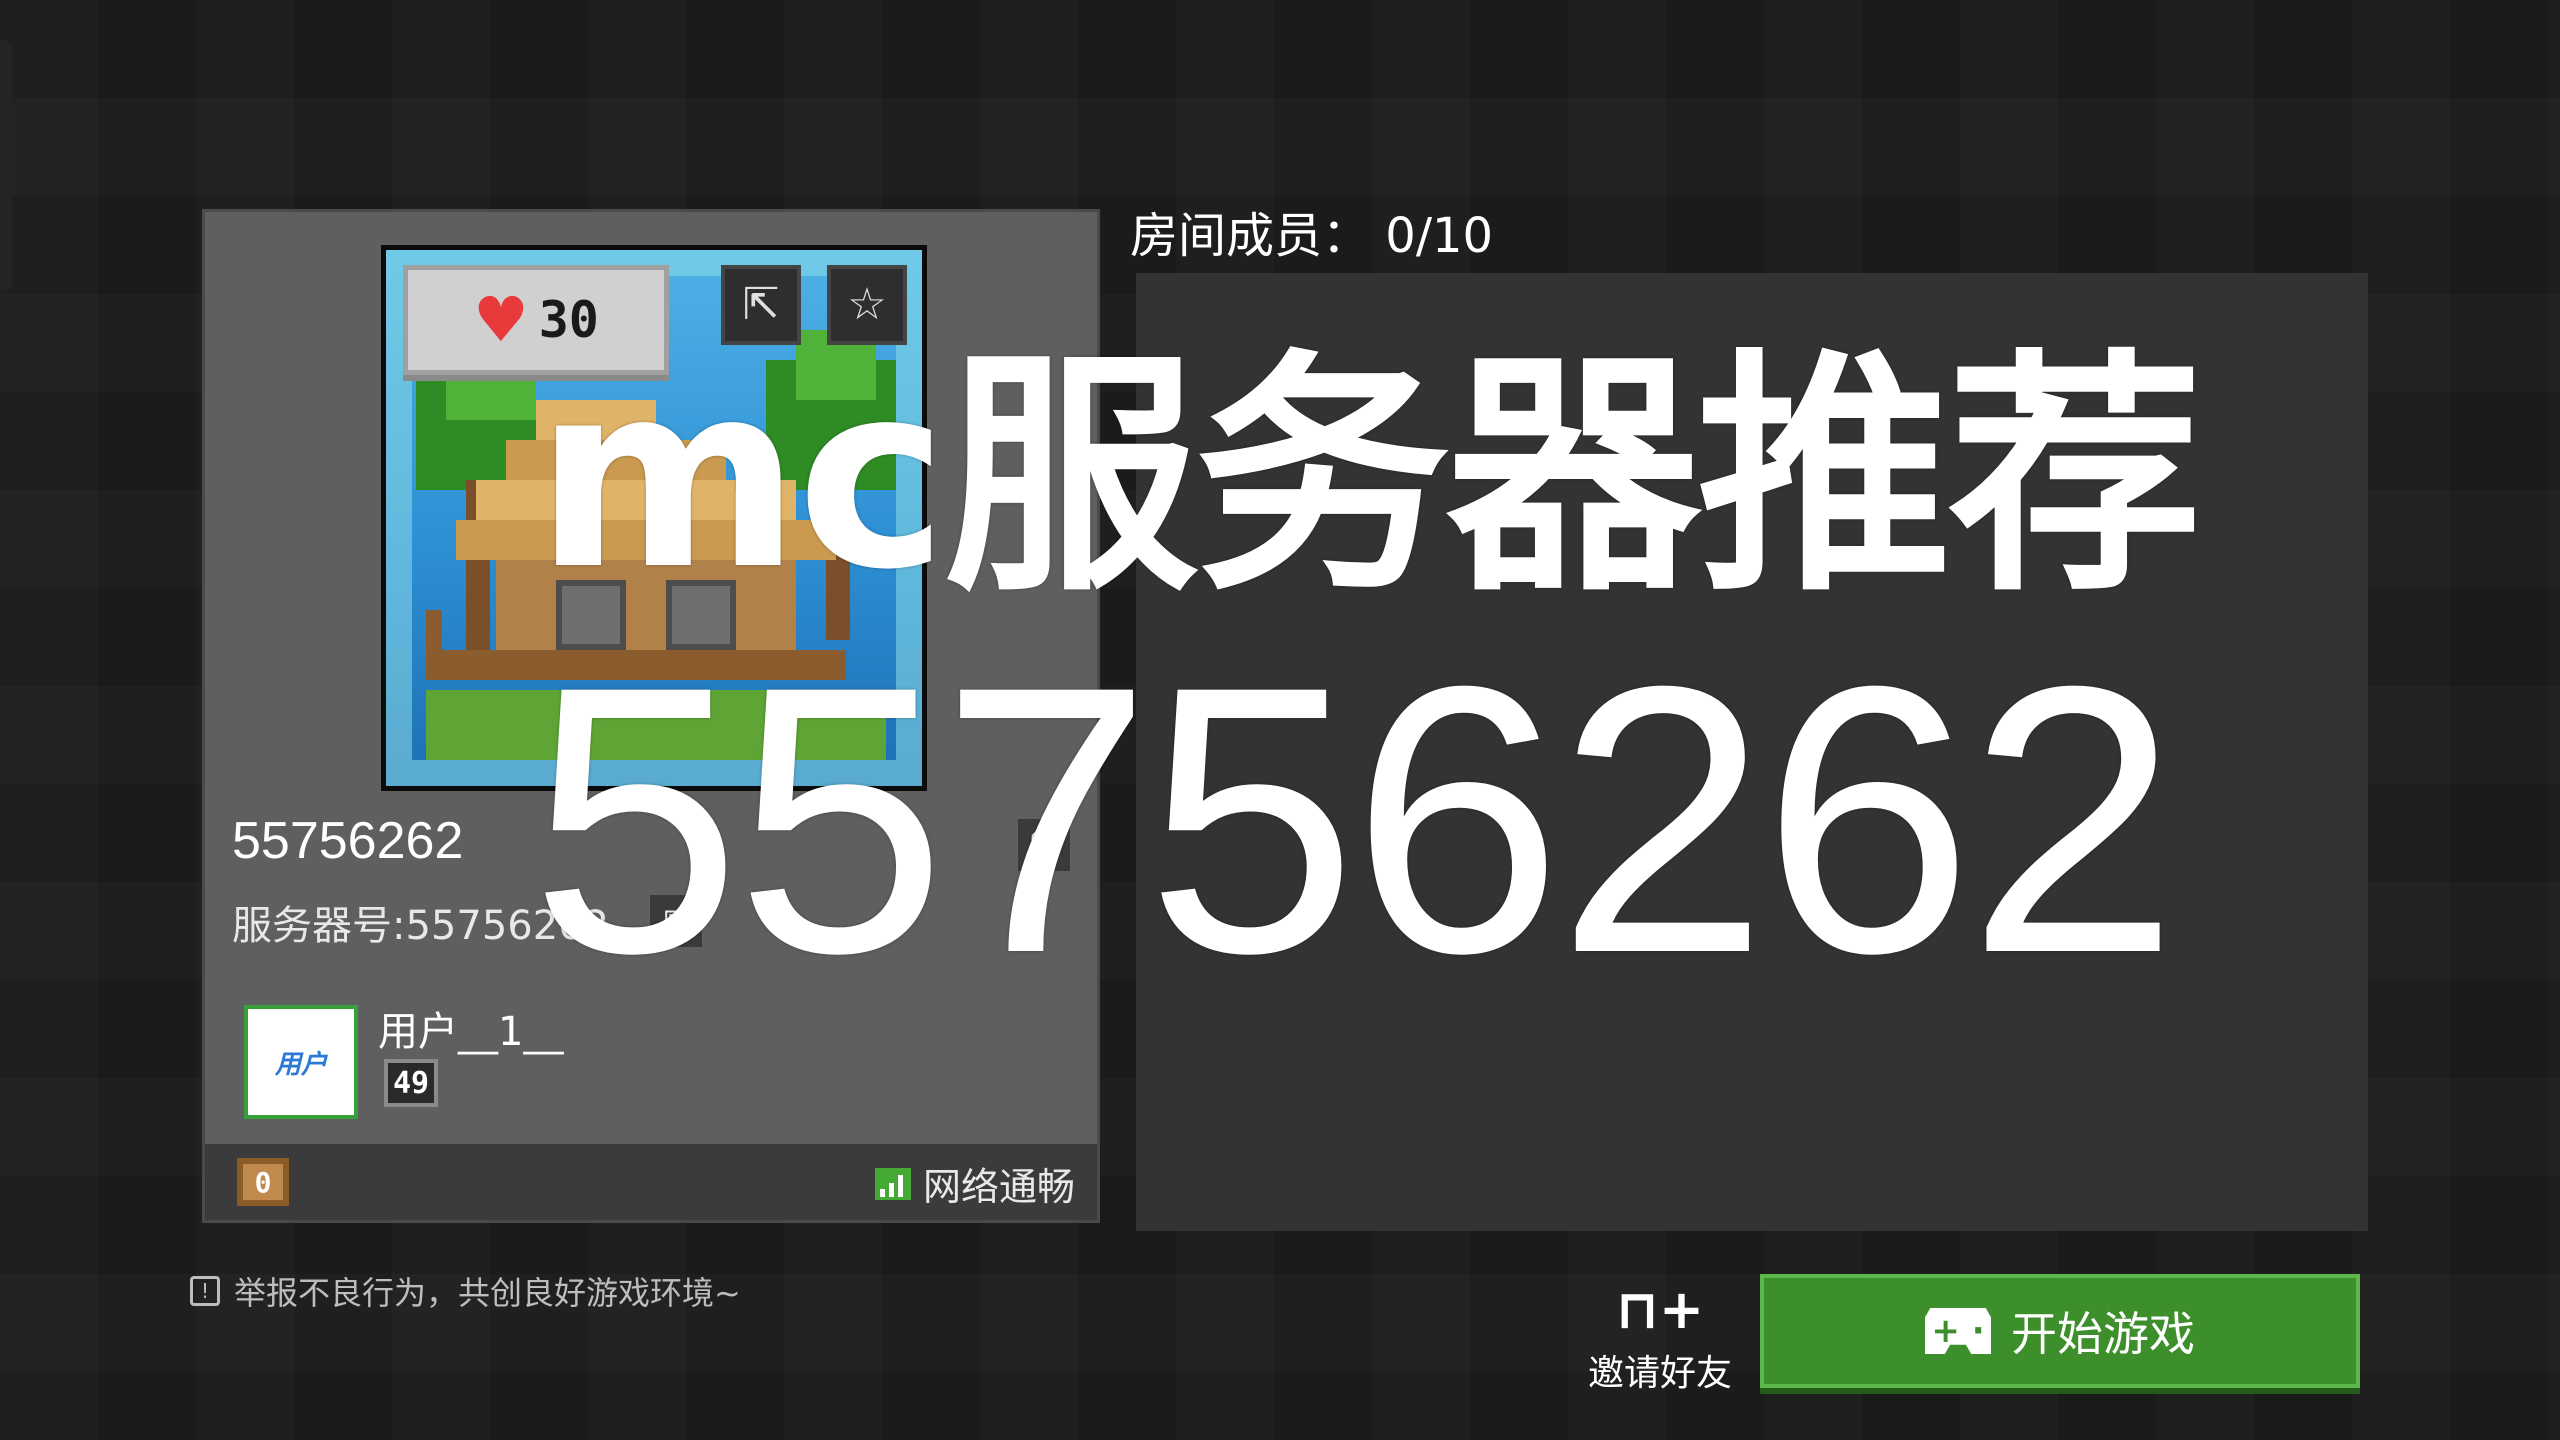 Image resolution: width=2560 pixels, height=1440 pixels. I want to click on status-badge: 0, so click(263, 1182).